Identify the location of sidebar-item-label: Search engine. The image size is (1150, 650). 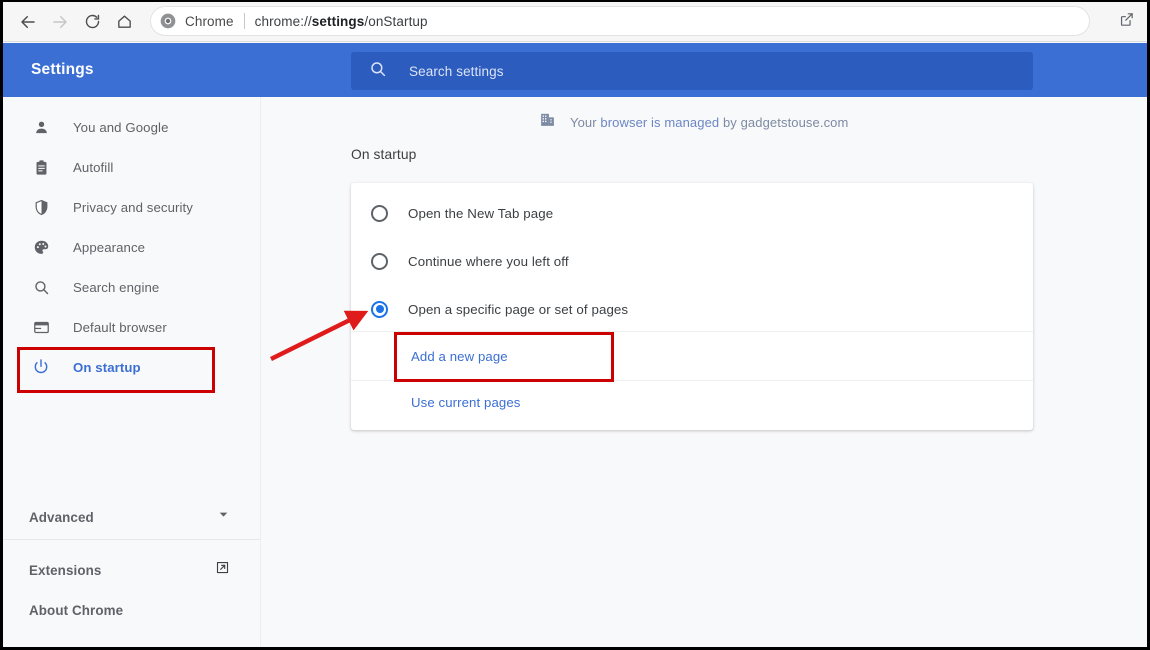
(116, 287).